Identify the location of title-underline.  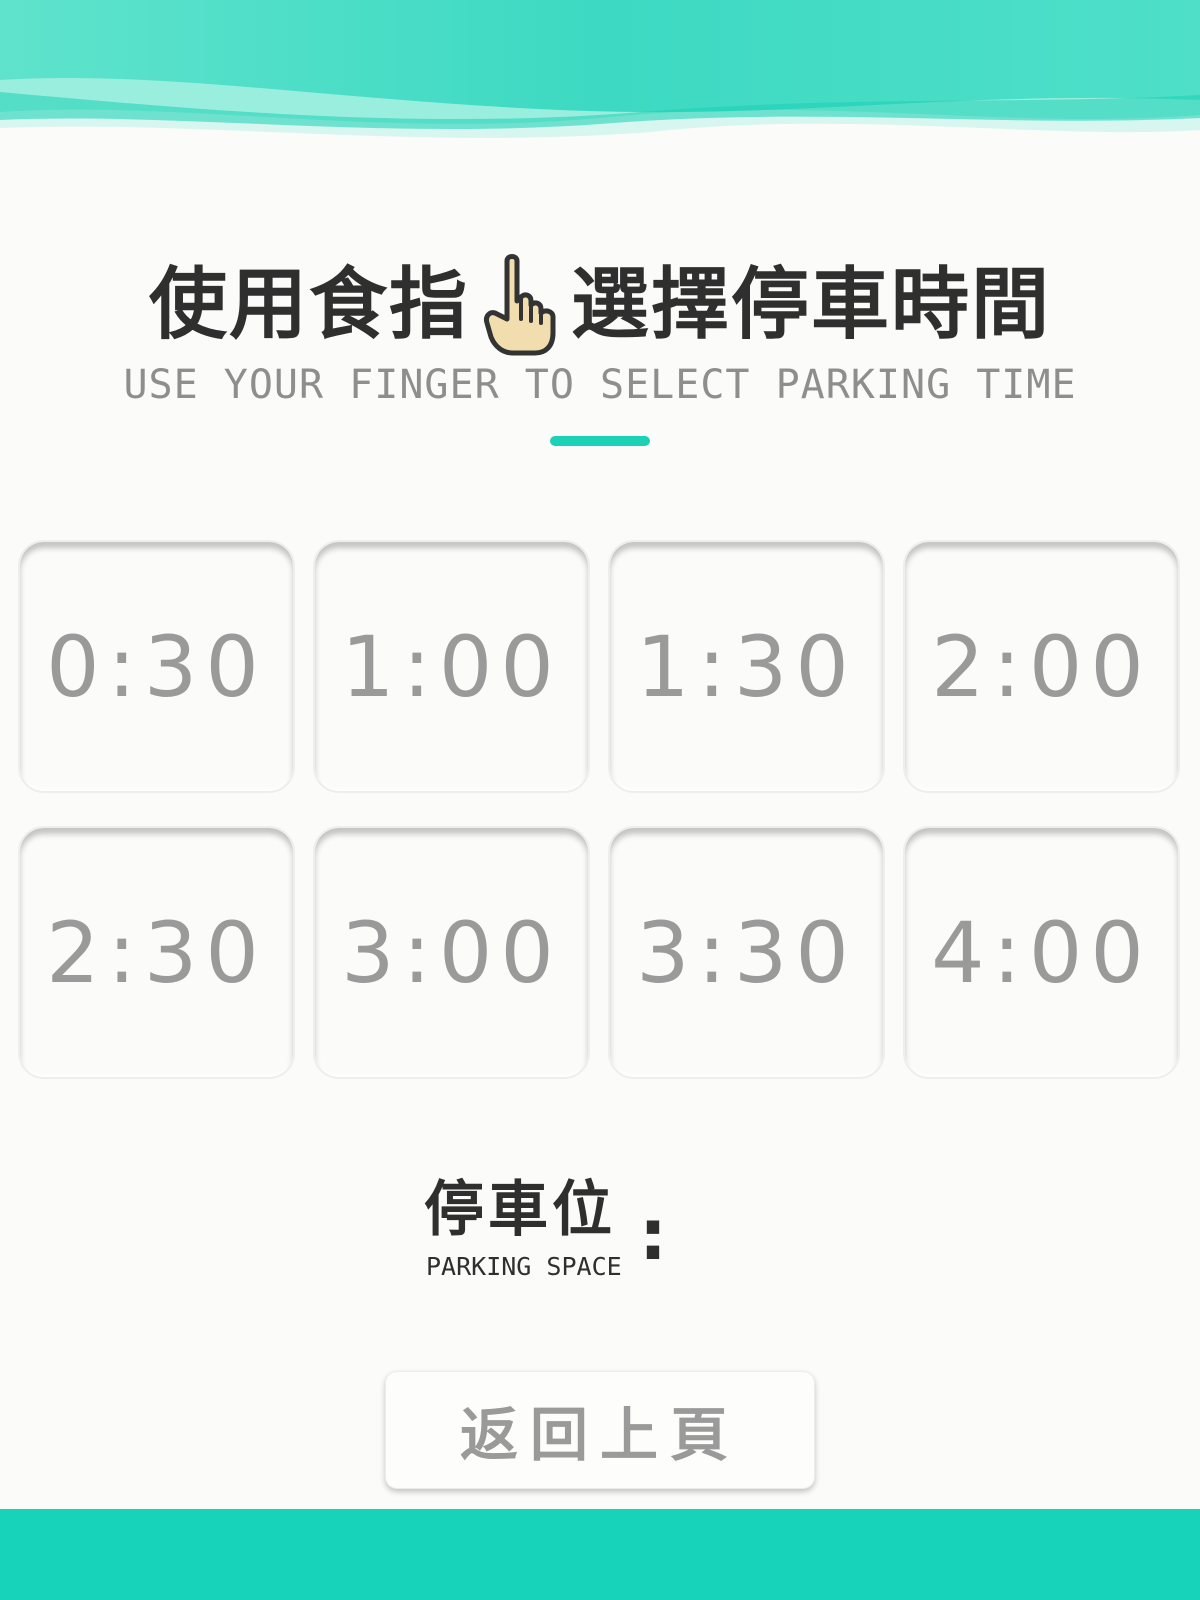
(600, 441).